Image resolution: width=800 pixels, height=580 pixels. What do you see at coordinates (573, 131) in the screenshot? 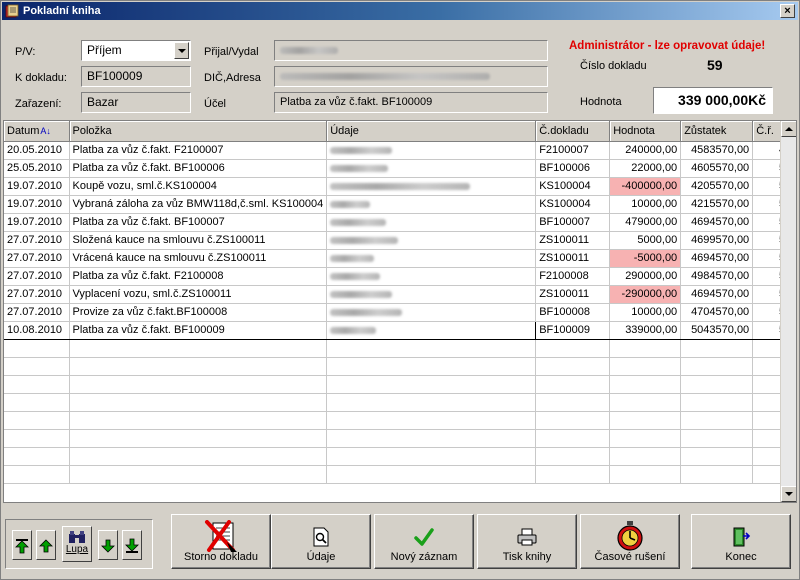
I see `column-header-docnum: Č.dokladu` at bounding box center [573, 131].